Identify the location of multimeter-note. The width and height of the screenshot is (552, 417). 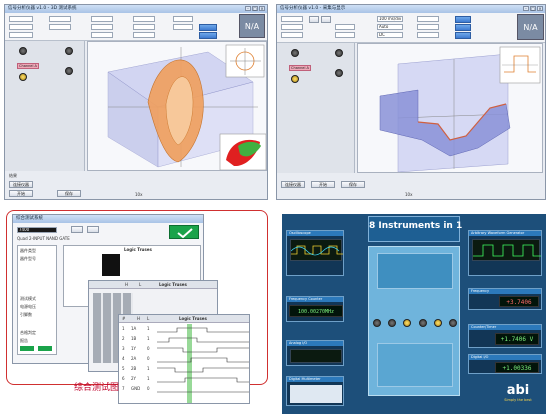
(316, 394).